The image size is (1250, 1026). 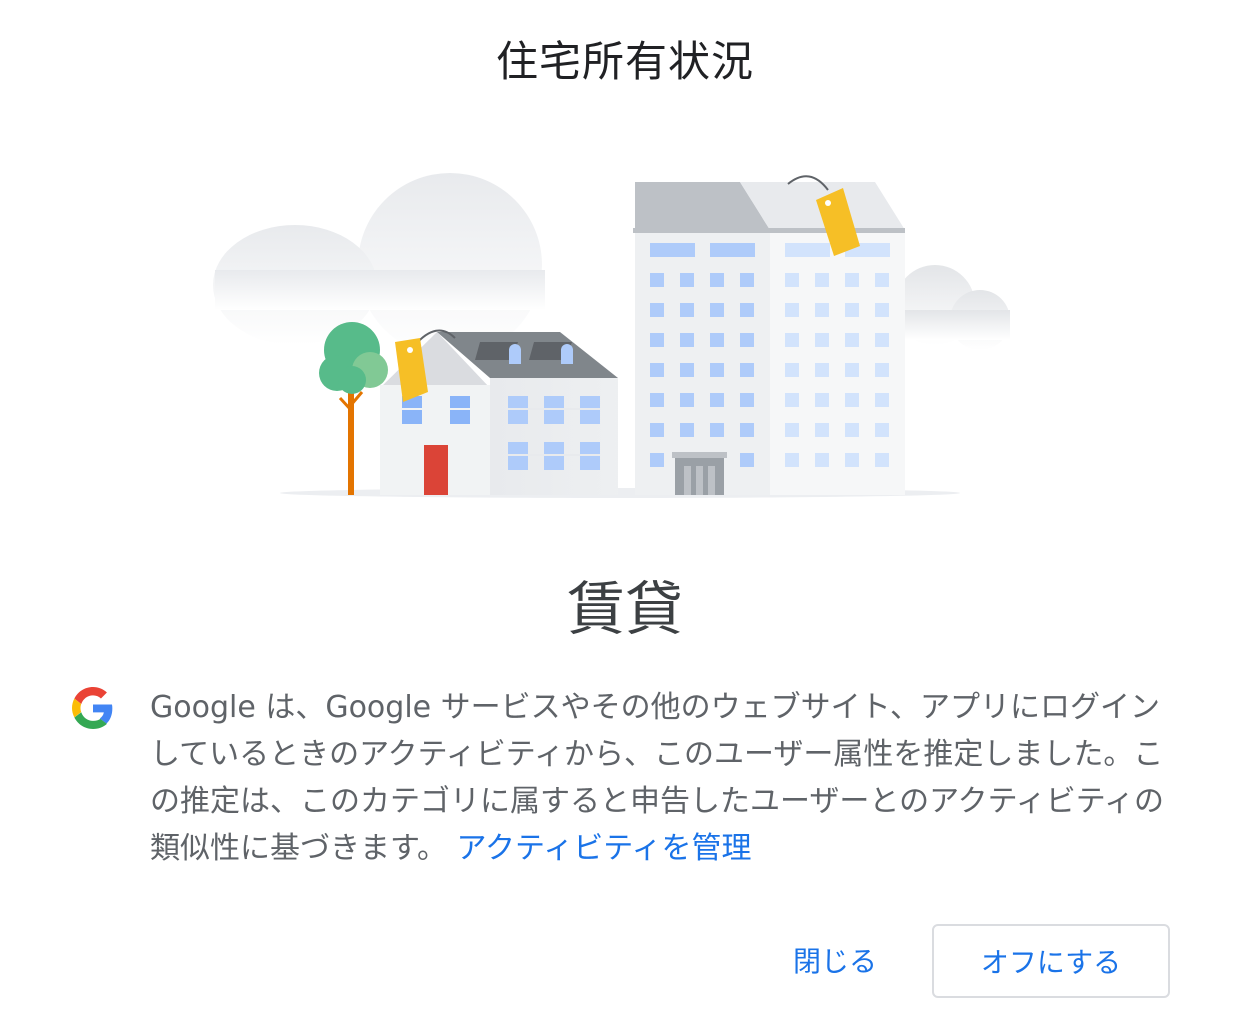 I want to click on dialog-title: 住宅所有状況, so click(x=624, y=61).